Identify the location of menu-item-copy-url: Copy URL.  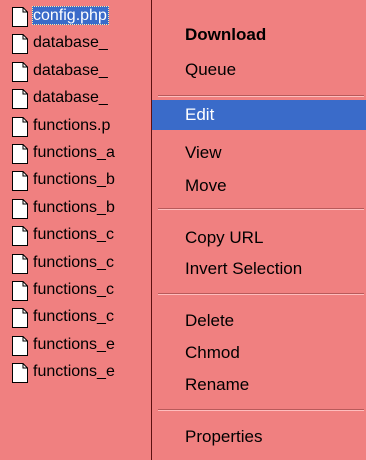
(259, 238).